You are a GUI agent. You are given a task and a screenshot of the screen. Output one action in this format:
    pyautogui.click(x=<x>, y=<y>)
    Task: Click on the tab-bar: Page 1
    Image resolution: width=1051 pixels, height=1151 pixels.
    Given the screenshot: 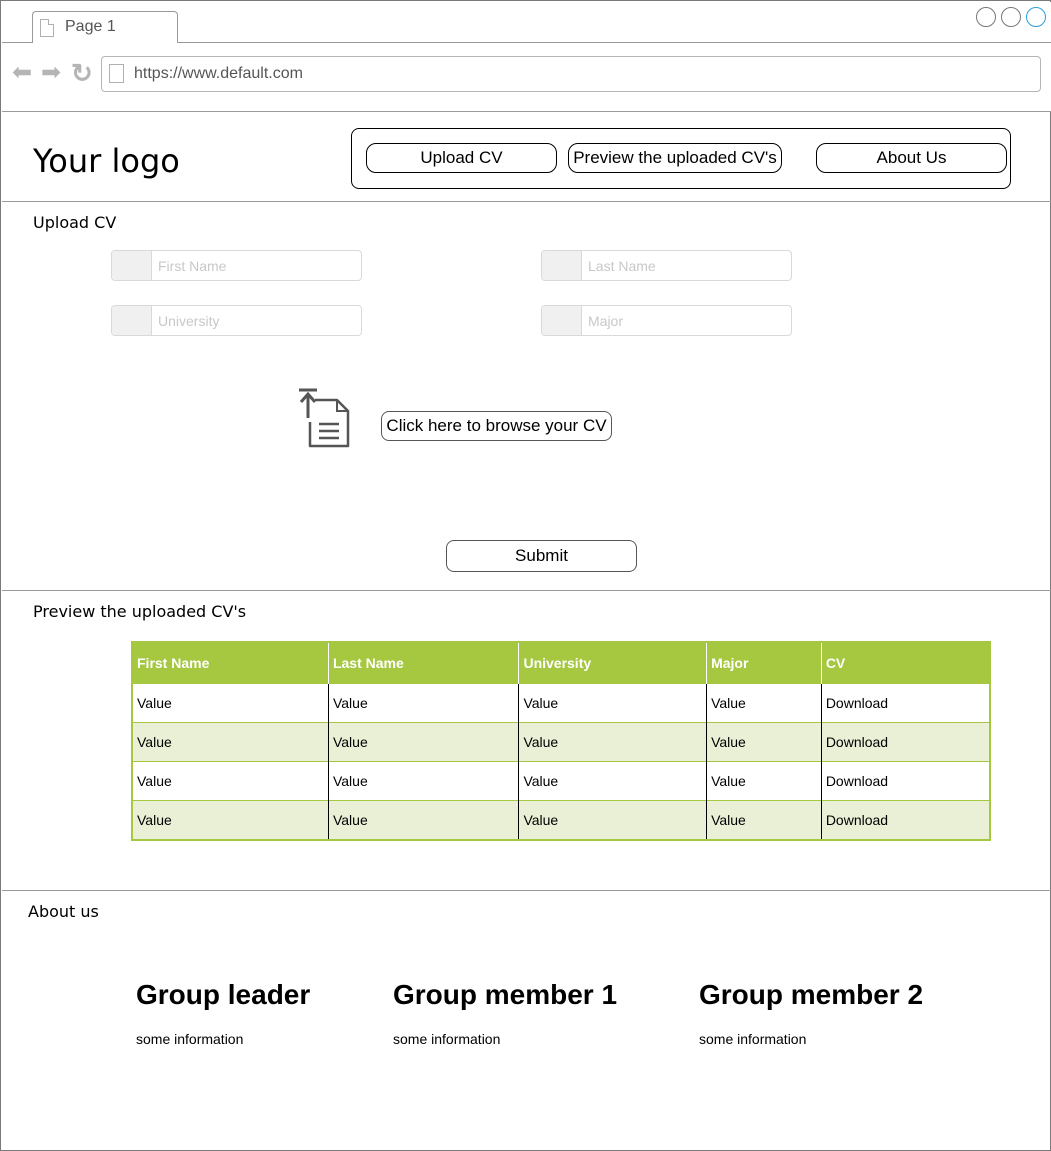 What is the action you would take?
    pyautogui.click(x=526, y=22)
    